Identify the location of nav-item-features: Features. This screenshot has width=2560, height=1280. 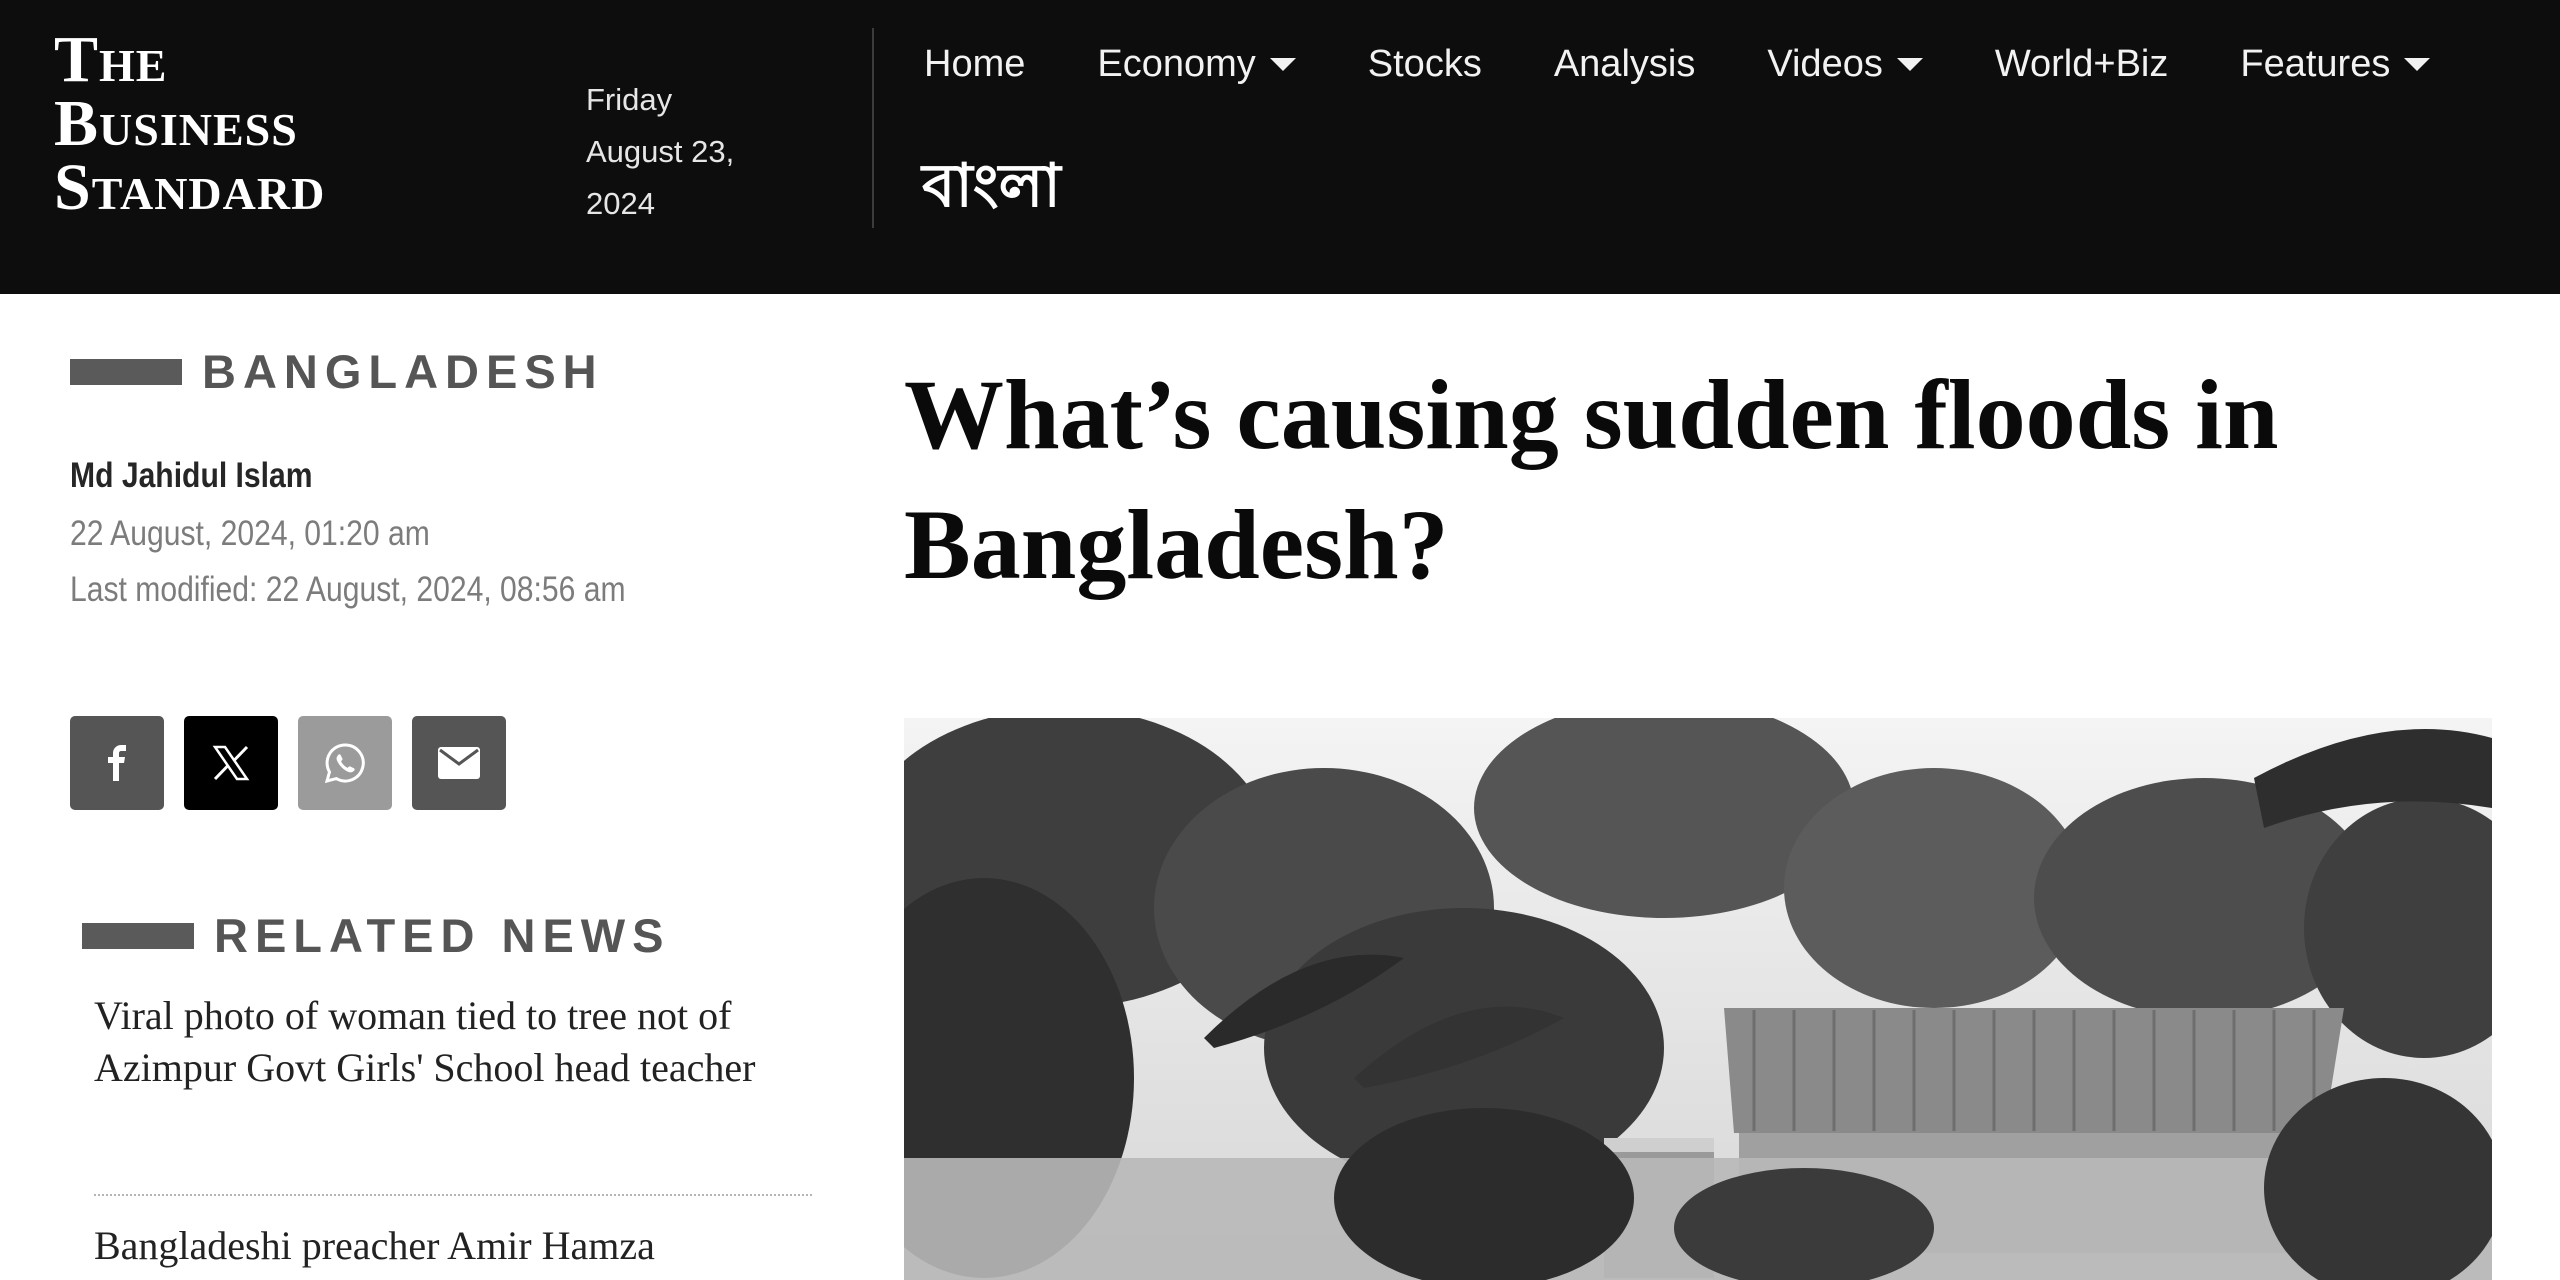
(2335, 64).